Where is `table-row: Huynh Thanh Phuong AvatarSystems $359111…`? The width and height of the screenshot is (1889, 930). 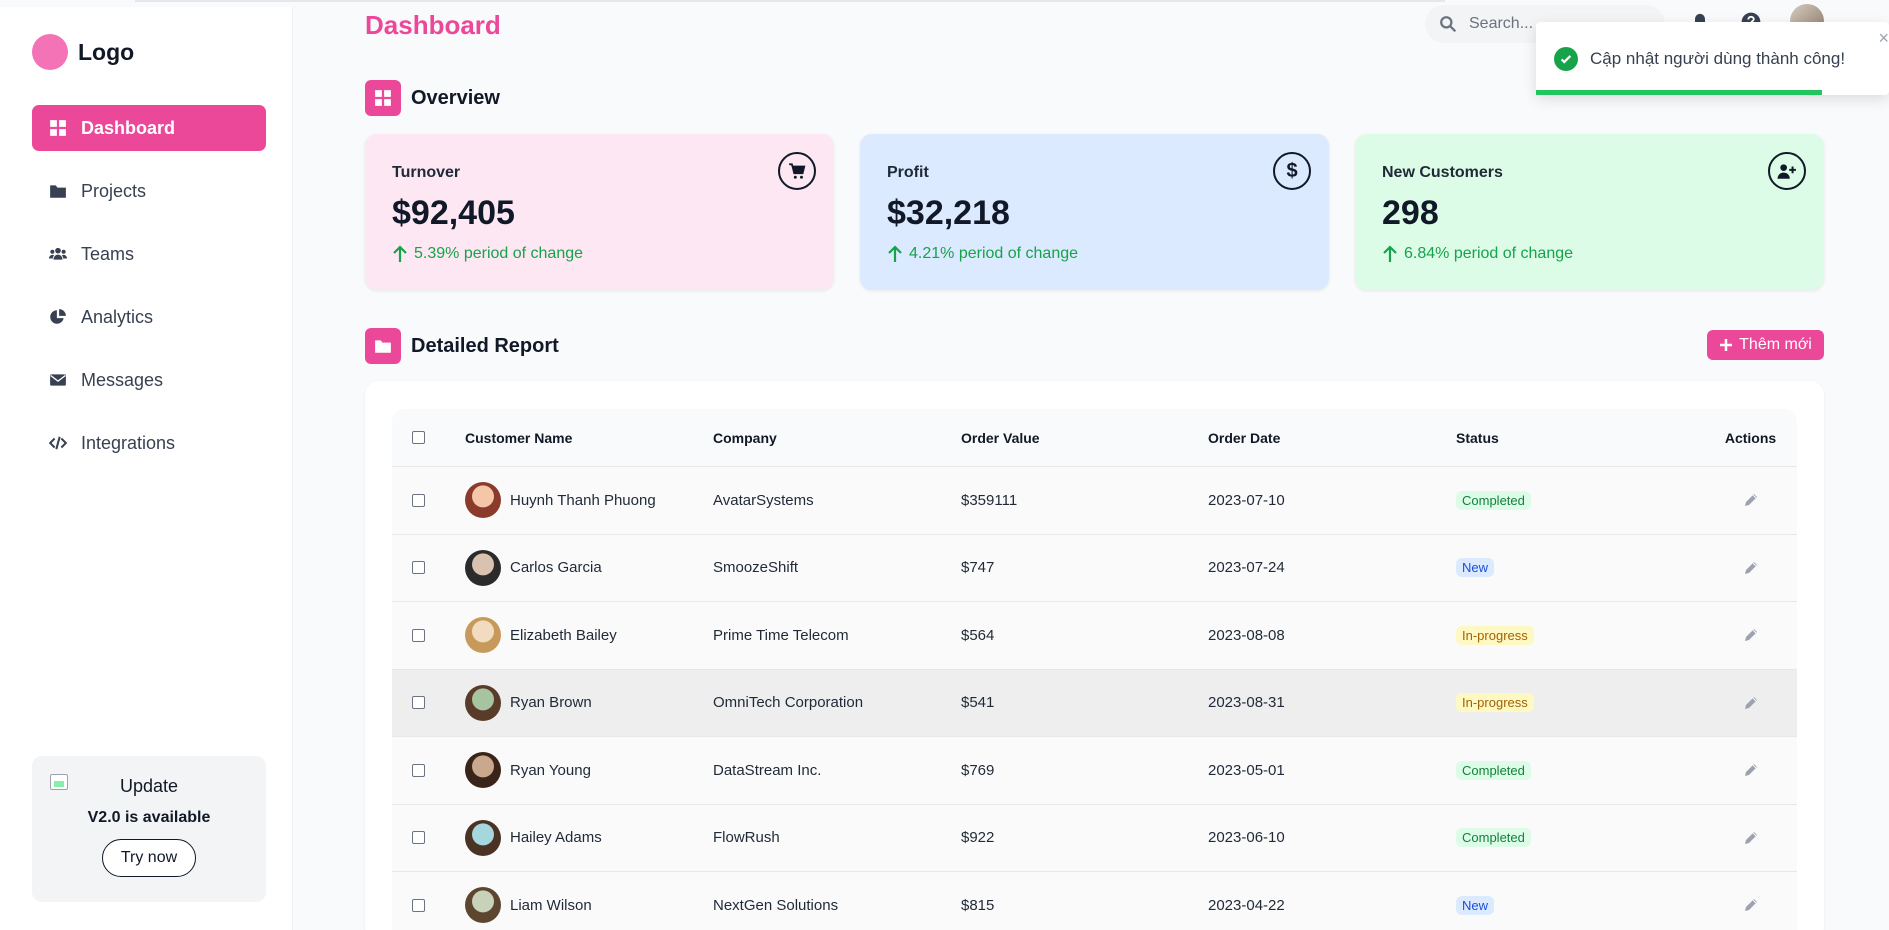
table-row: Huynh Thanh Phuong AvatarSystems $359111… is located at coordinates (1094, 501).